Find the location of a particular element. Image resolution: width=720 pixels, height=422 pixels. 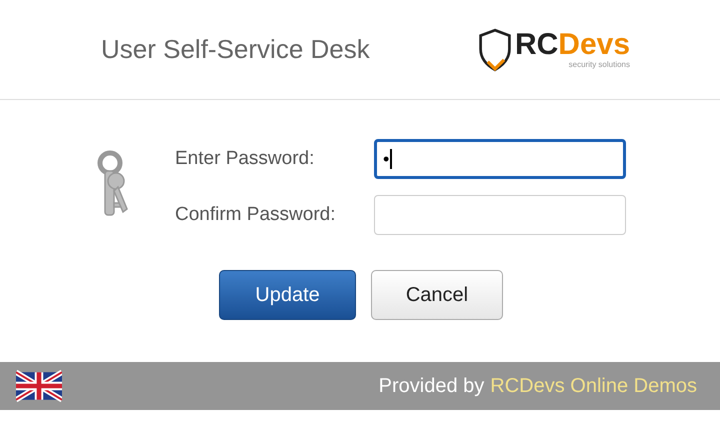

shield-logo-icon is located at coordinates (494, 49).